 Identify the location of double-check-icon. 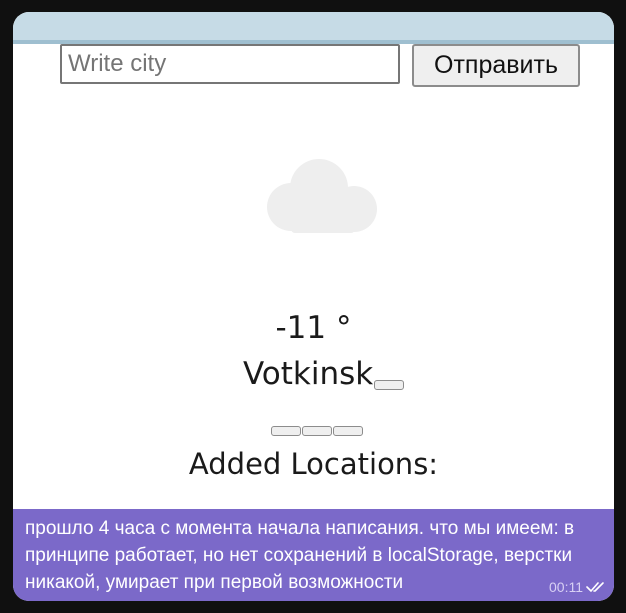
(595, 587).